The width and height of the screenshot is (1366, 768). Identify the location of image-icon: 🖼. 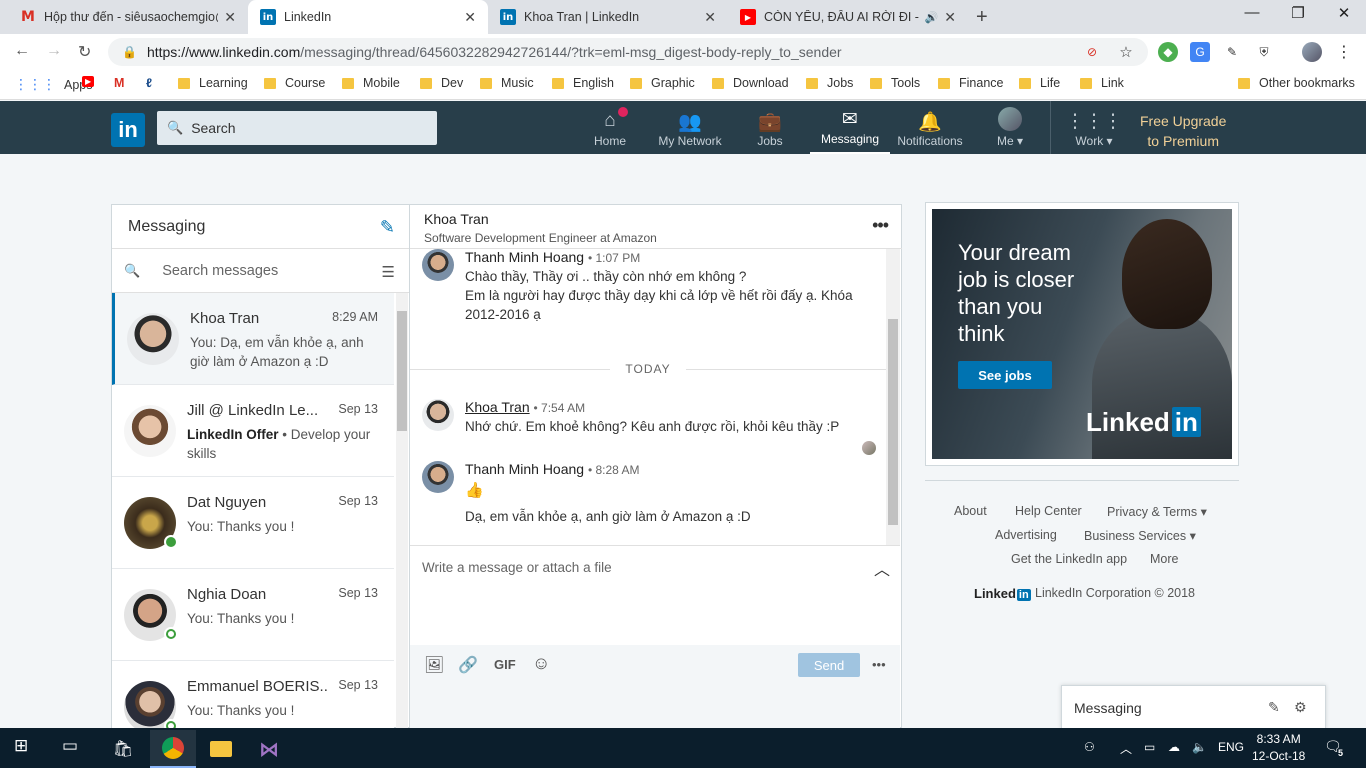
(434, 665).